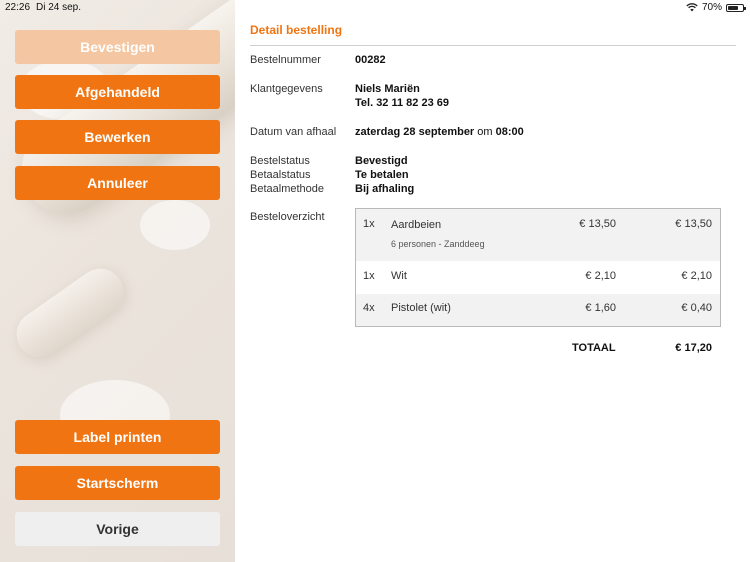 The width and height of the screenshot is (750, 562). I want to click on payment-method-value: Bij afhaling, so click(385, 189).